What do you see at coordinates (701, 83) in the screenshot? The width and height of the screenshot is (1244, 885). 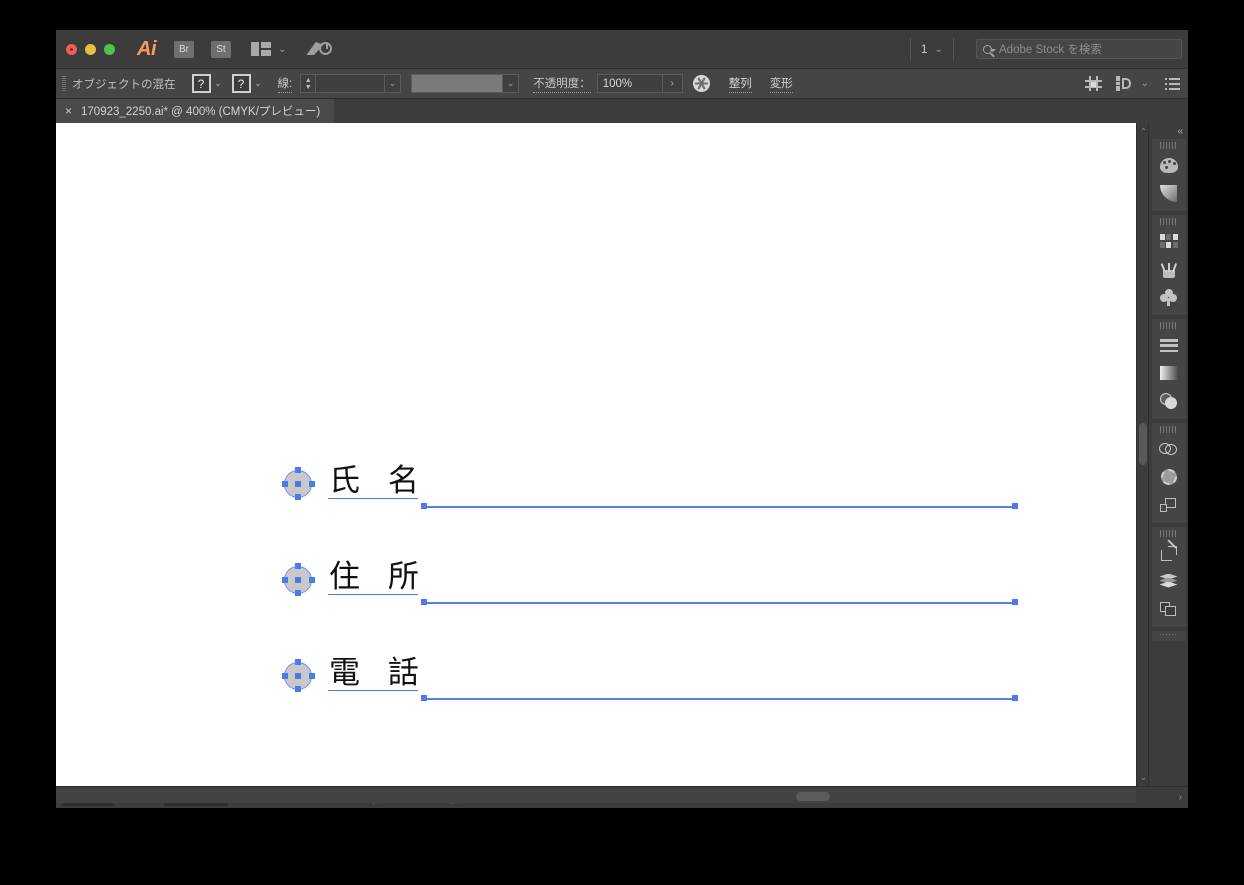 I see `recolor-artwork-icon` at bounding box center [701, 83].